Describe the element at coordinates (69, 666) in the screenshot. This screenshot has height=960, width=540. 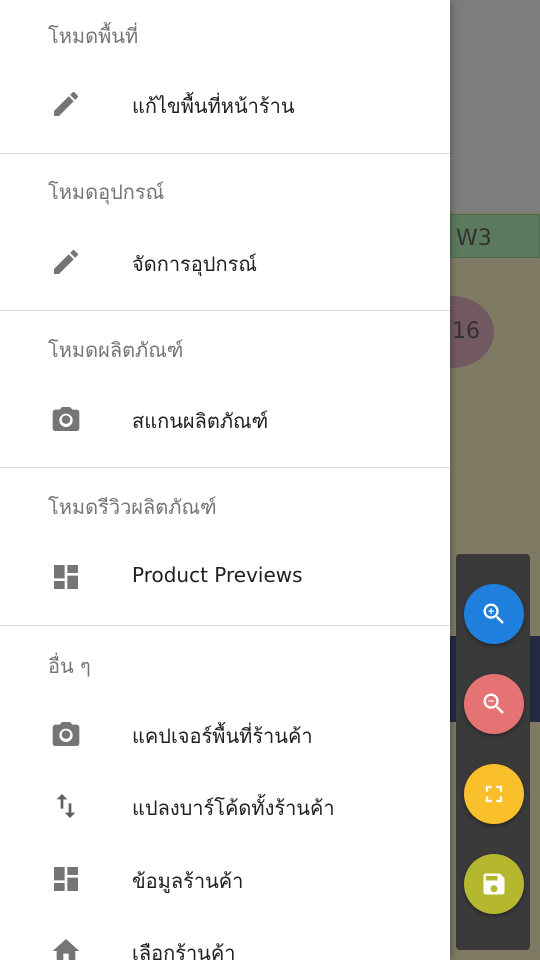
I see `section-title-other: อื่น ๆ` at that location.